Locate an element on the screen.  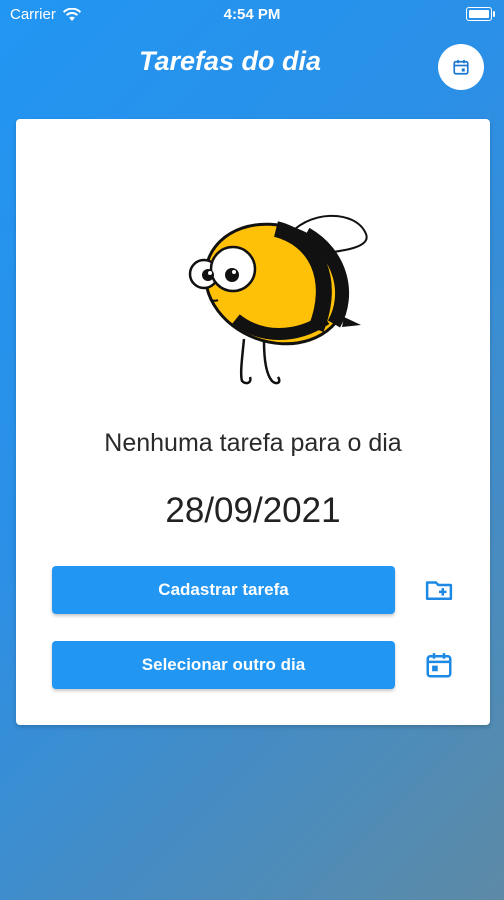
status-bar: Carrier 4:54 PM is located at coordinates (252, 15).